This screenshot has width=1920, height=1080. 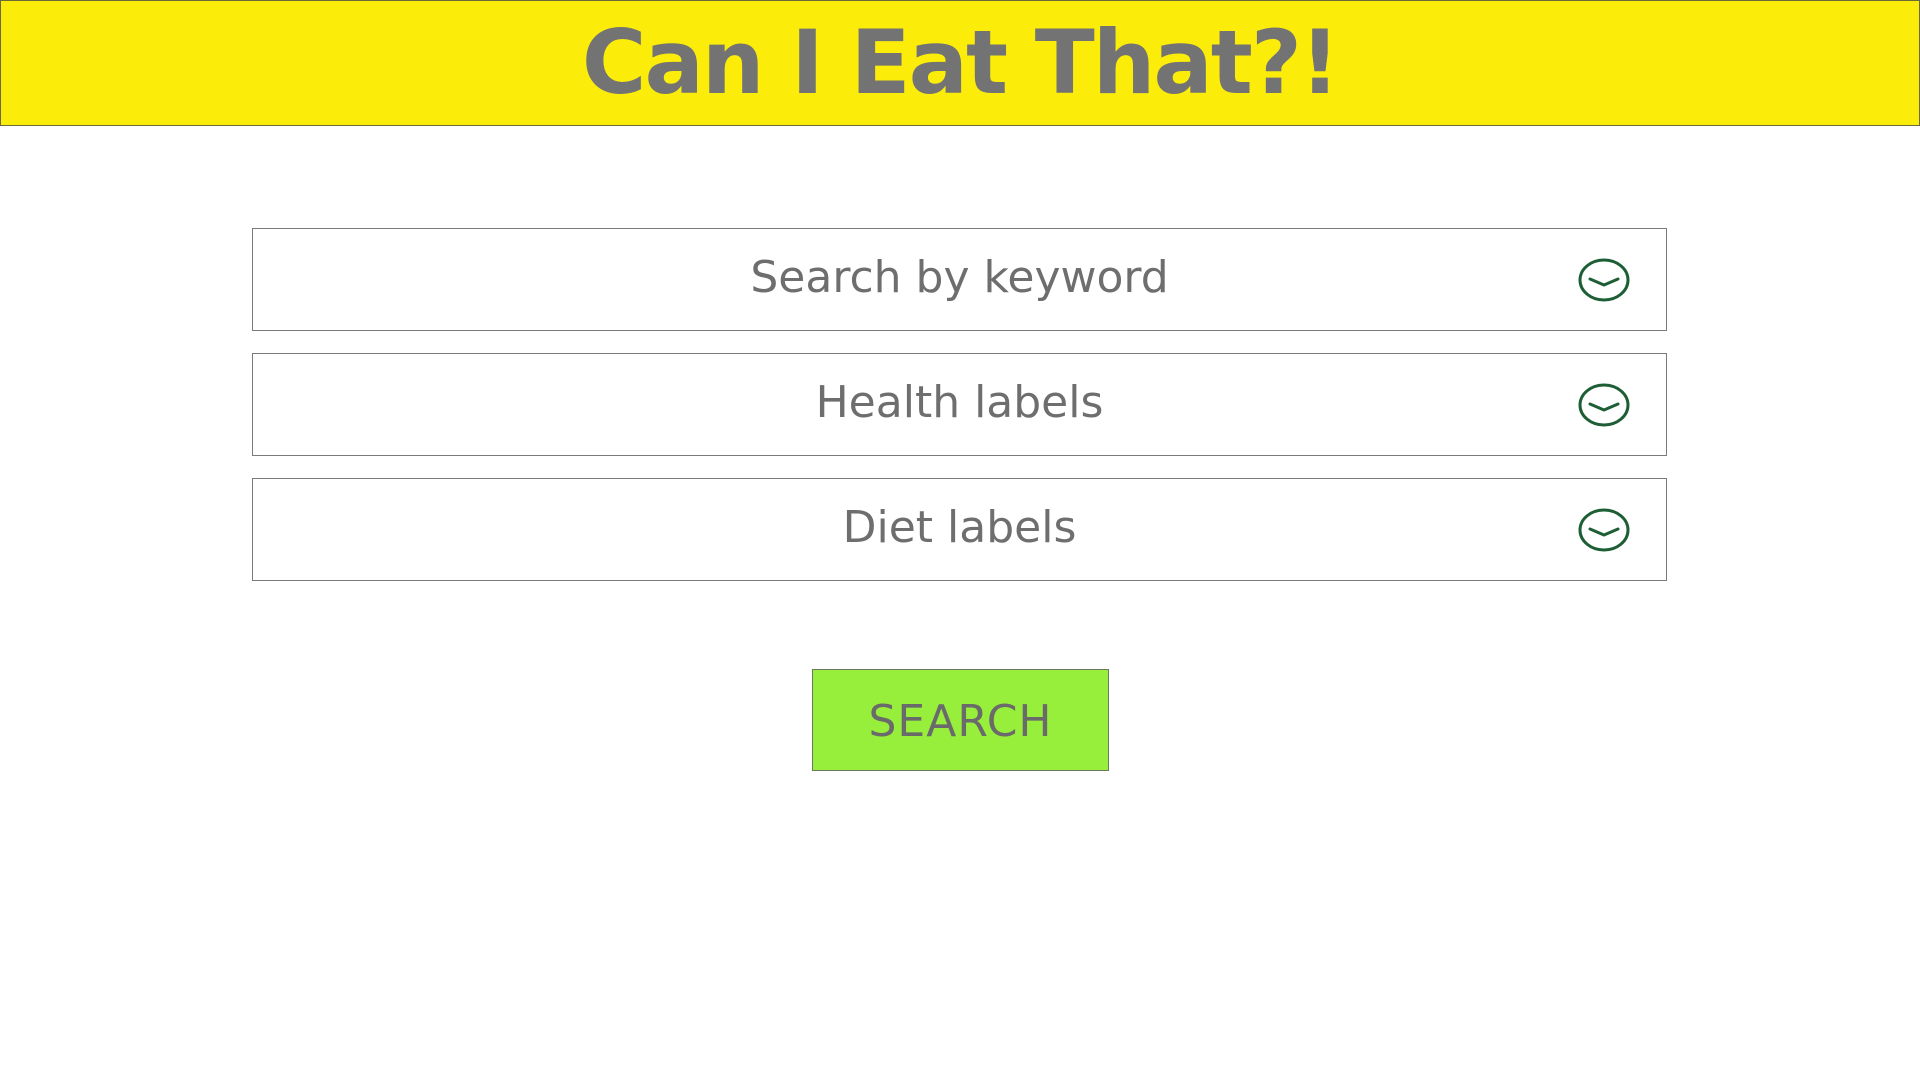 I want to click on search-button: SEARCH, so click(x=960, y=720).